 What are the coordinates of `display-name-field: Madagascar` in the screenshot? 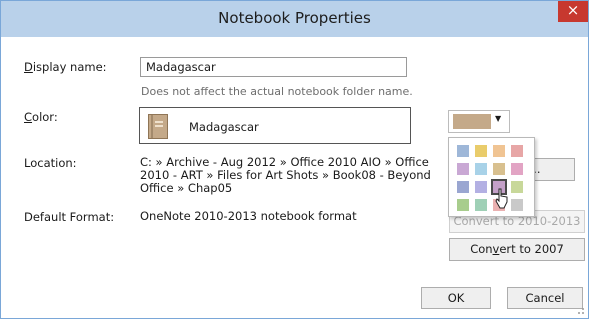 It's located at (273, 67).